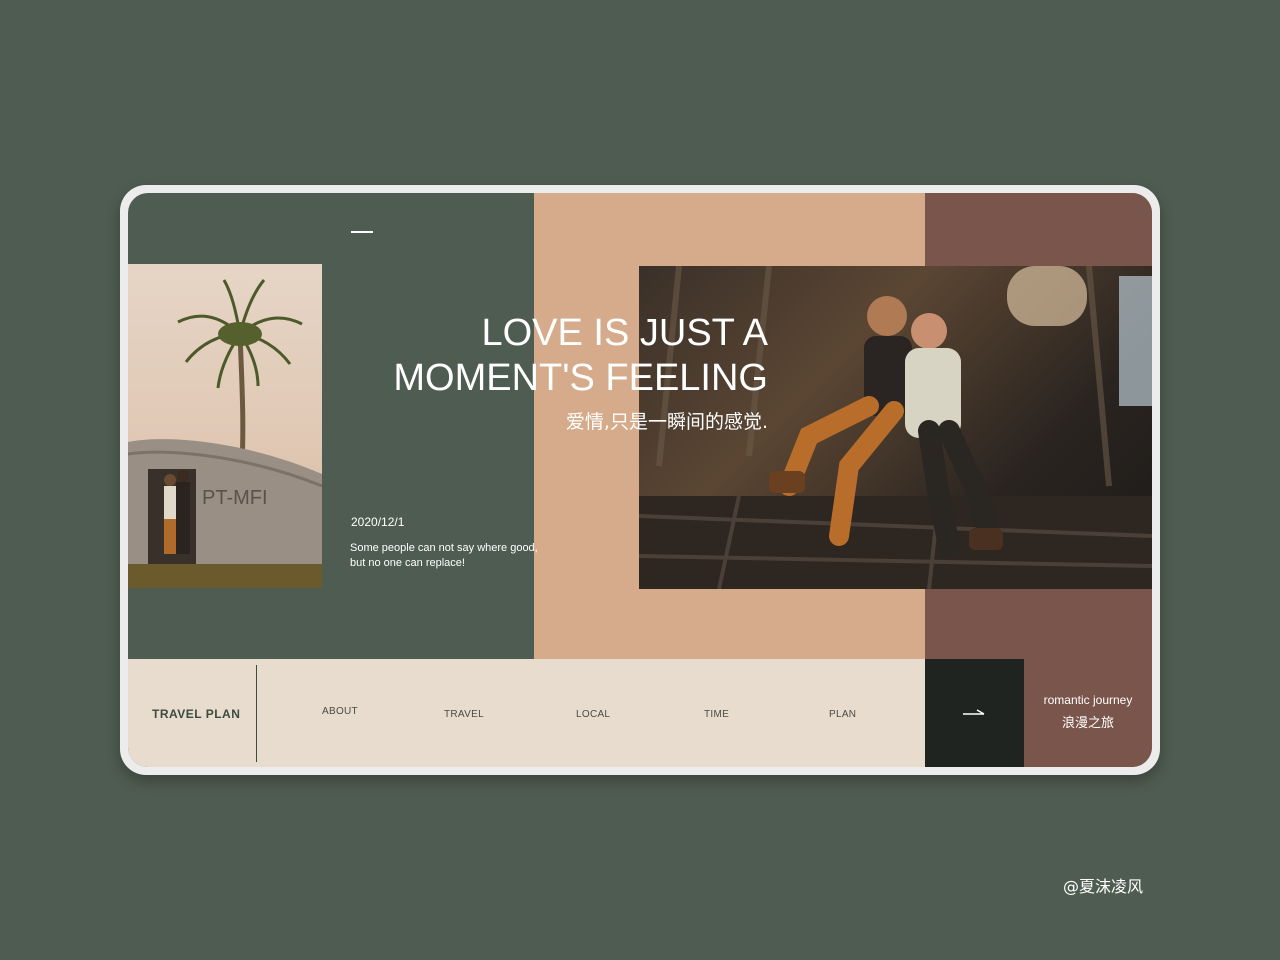 This screenshot has height=960, width=1280. What do you see at coordinates (580, 356) in the screenshot?
I see `hero-headline: LOVE IS JUST A MOMENT'S FEELING` at bounding box center [580, 356].